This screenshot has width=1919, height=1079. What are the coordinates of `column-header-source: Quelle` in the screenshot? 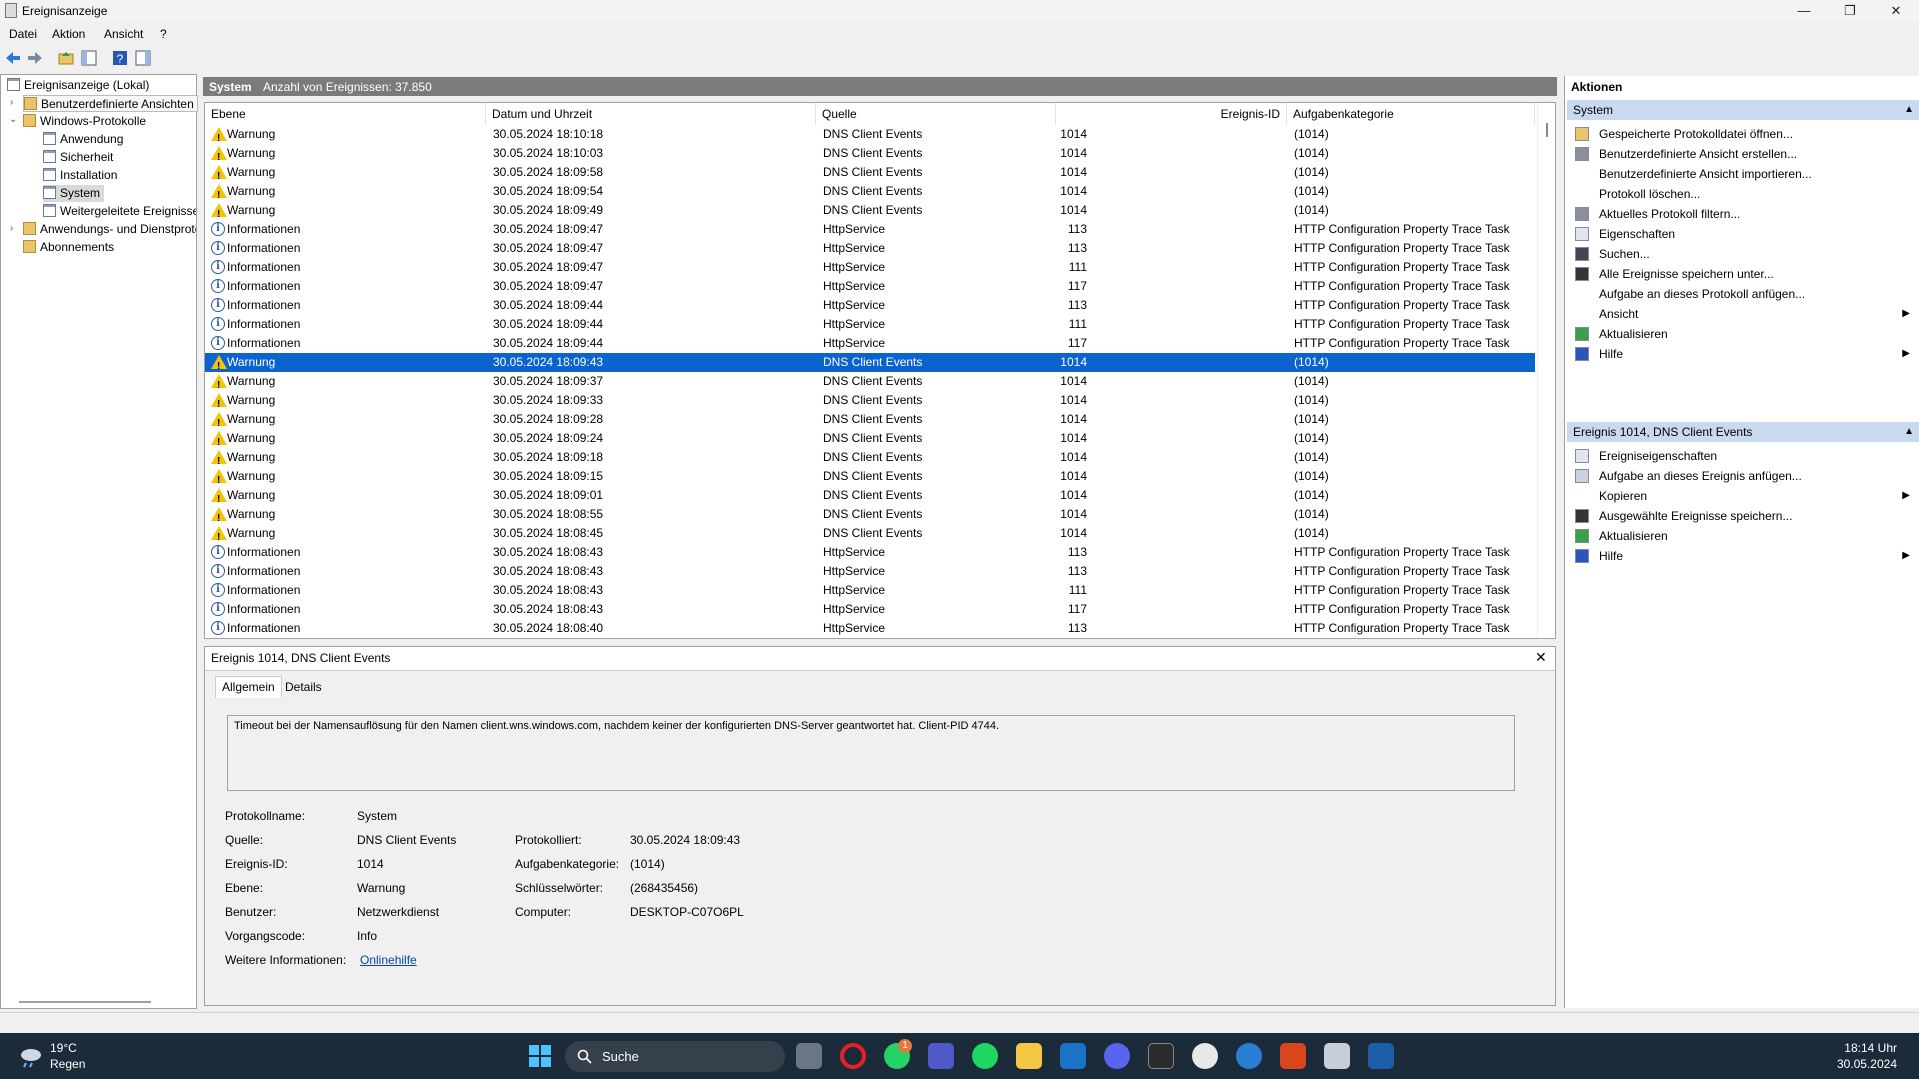 It's located at (936, 114).